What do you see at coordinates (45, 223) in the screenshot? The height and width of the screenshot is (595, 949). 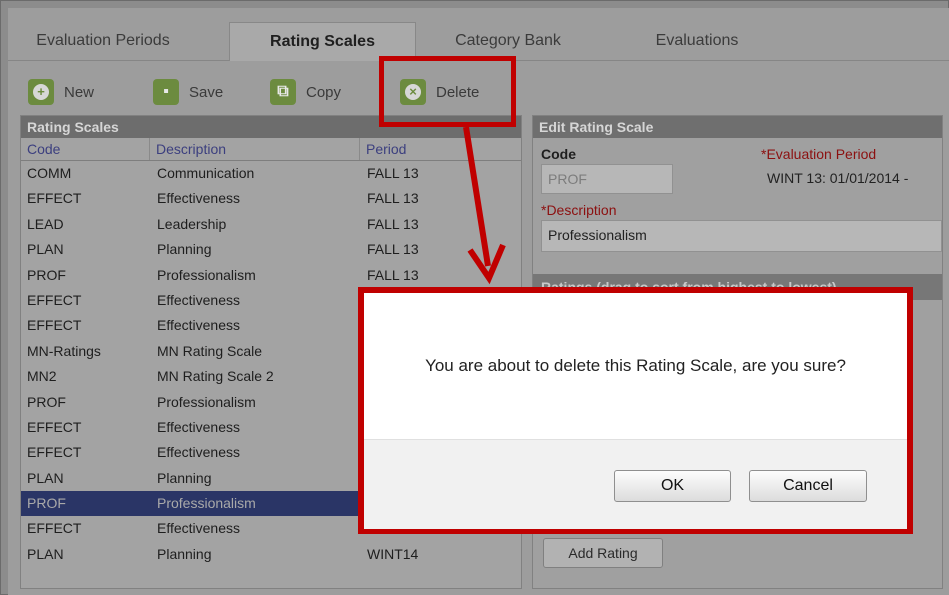 I see `cell-code: LEAD` at bounding box center [45, 223].